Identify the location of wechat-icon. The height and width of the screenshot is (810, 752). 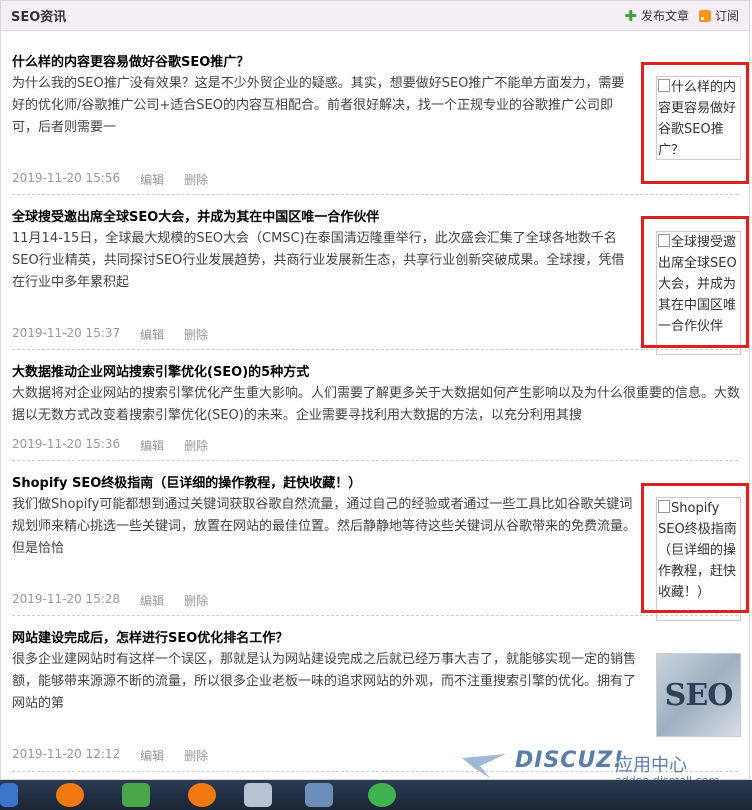
(382, 795).